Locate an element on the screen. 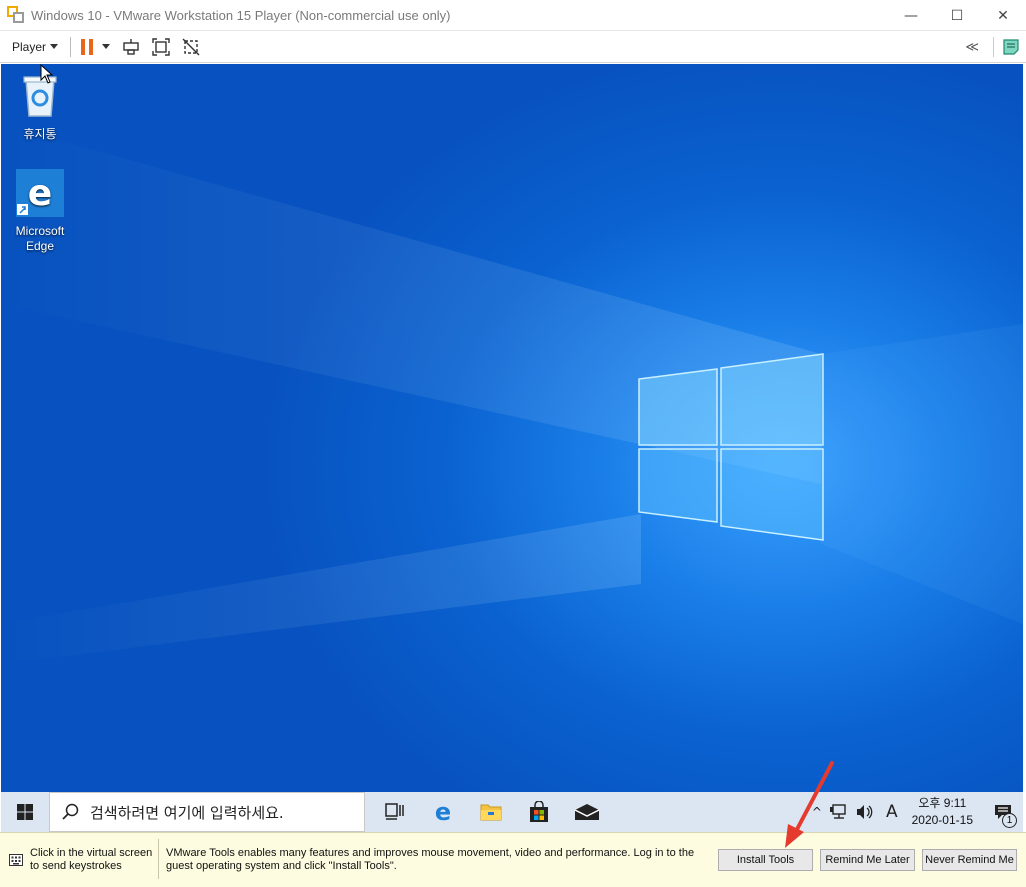 The image size is (1026, 887). task-view-button is located at coordinates (395, 812).